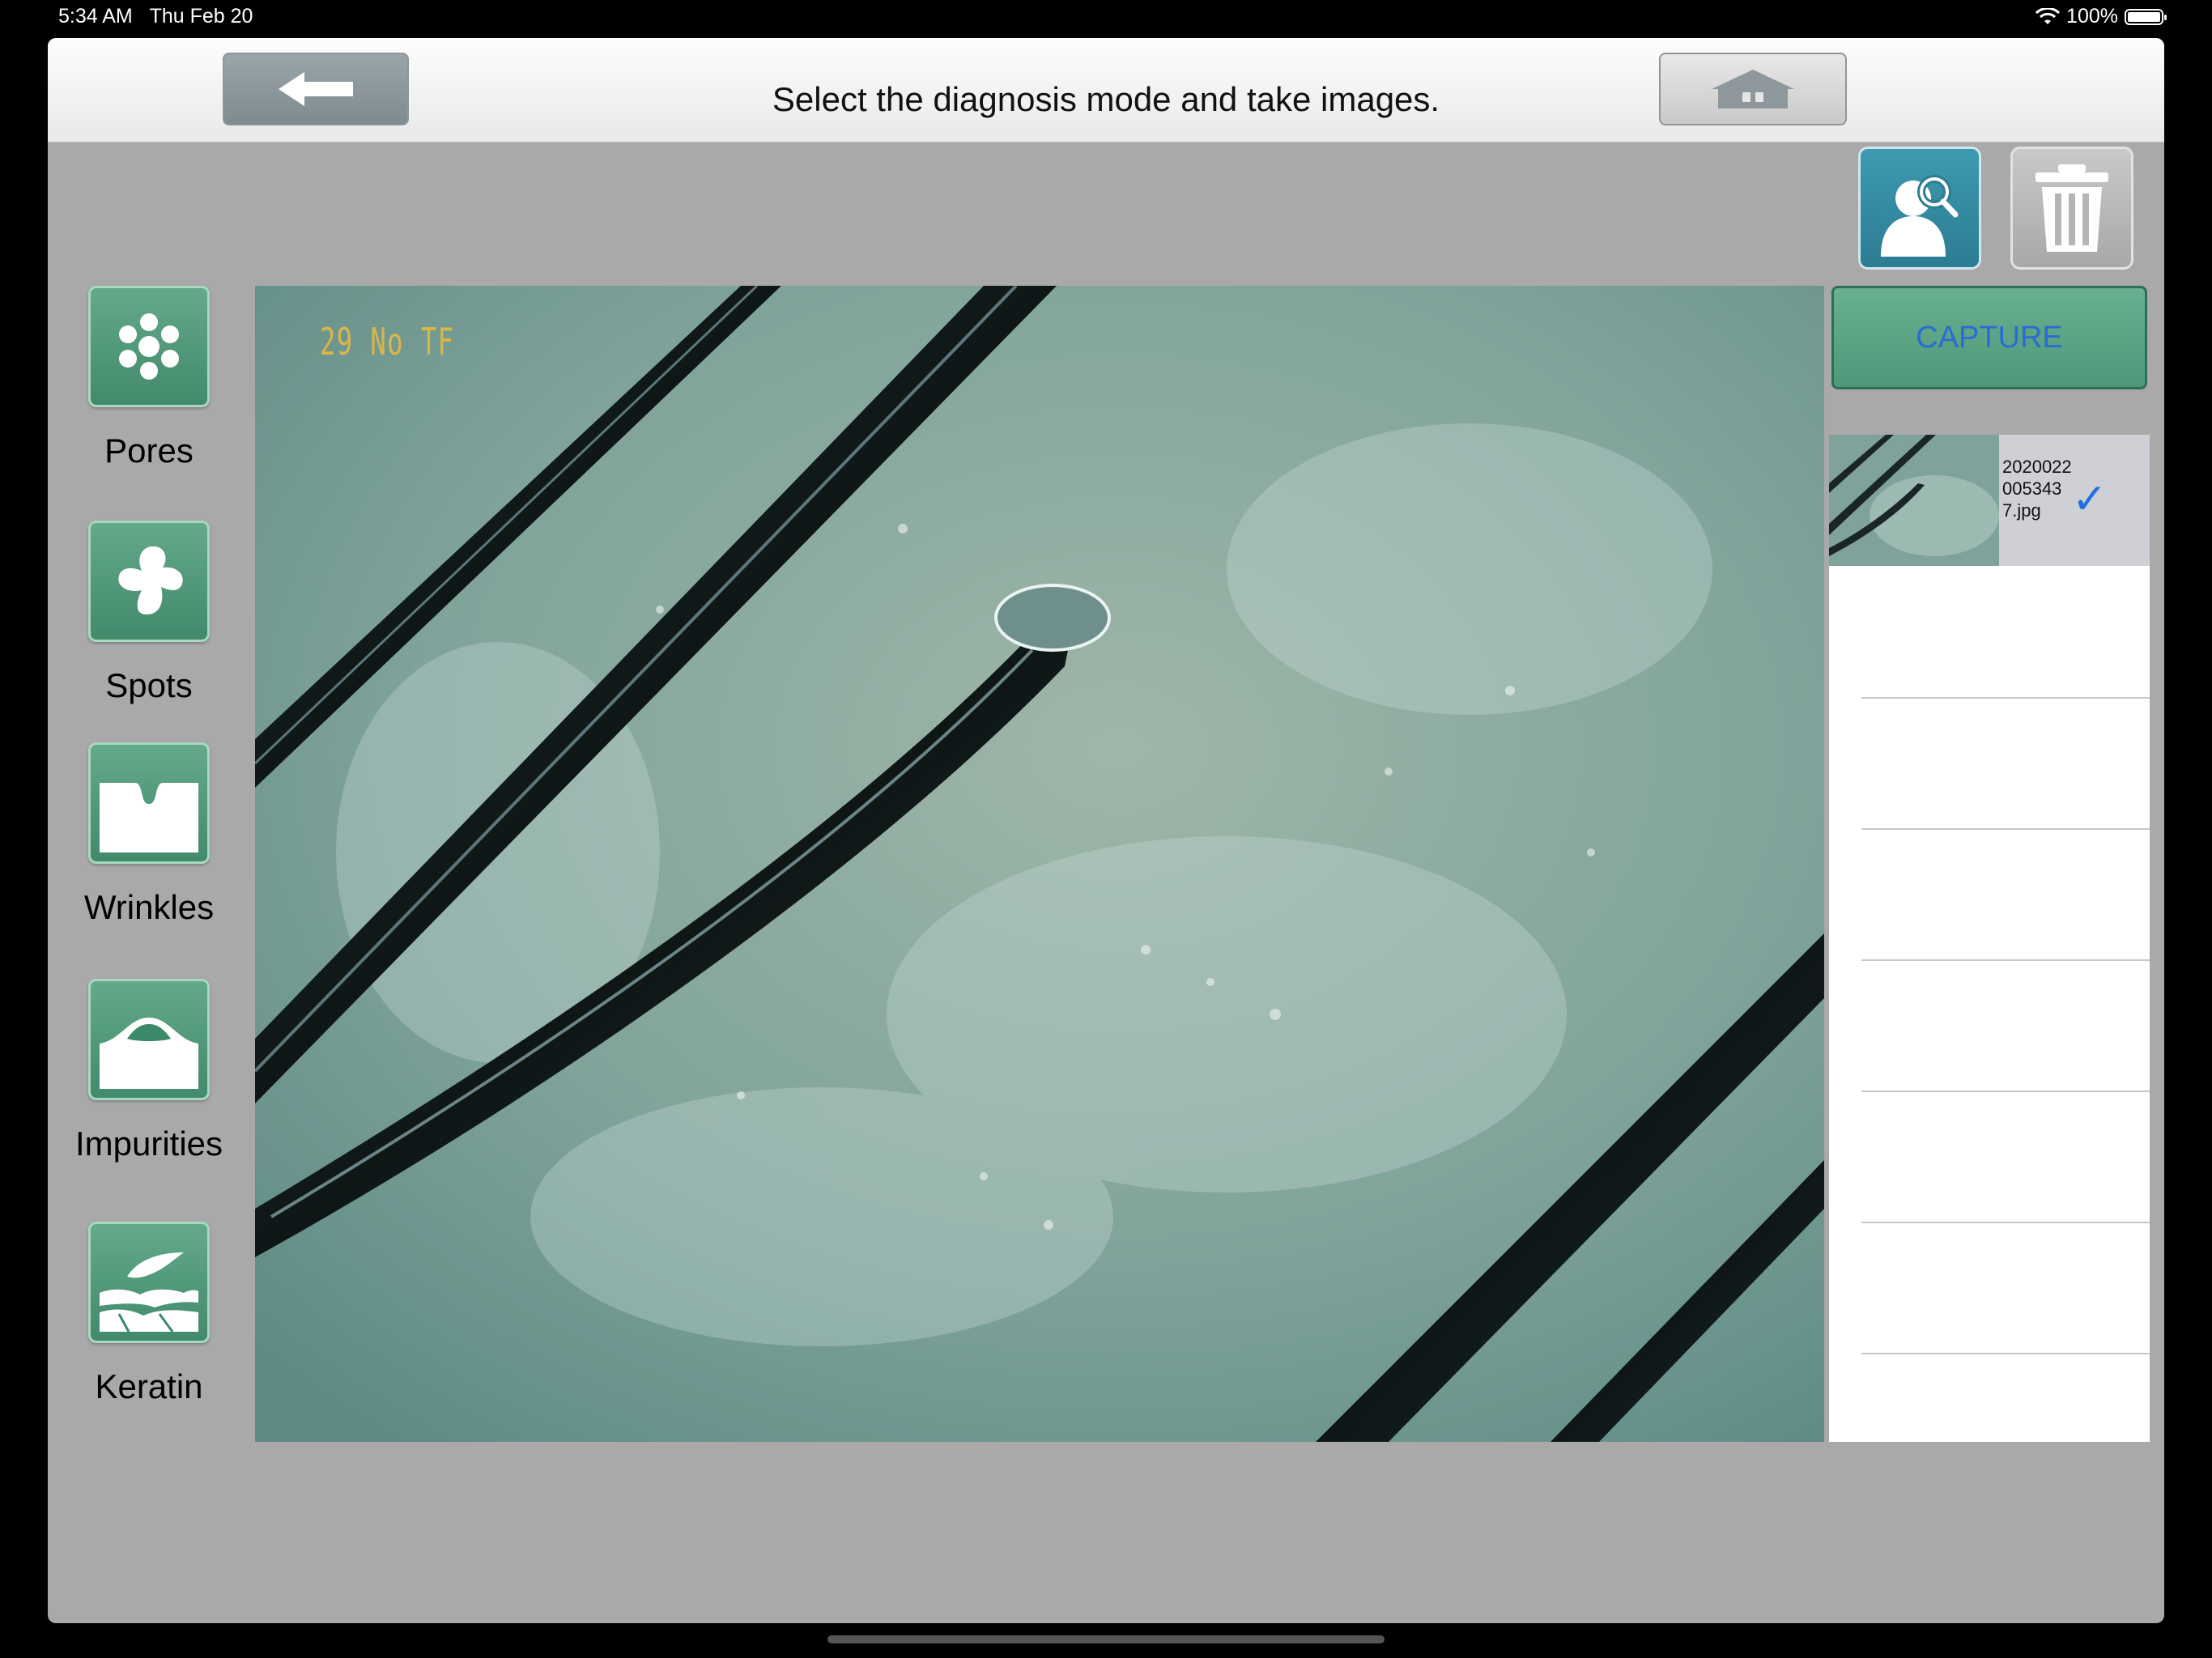 This screenshot has height=1658, width=2212. Describe the element at coordinates (1920, 216) in the screenshot. I see `user-search-icon` at that location.